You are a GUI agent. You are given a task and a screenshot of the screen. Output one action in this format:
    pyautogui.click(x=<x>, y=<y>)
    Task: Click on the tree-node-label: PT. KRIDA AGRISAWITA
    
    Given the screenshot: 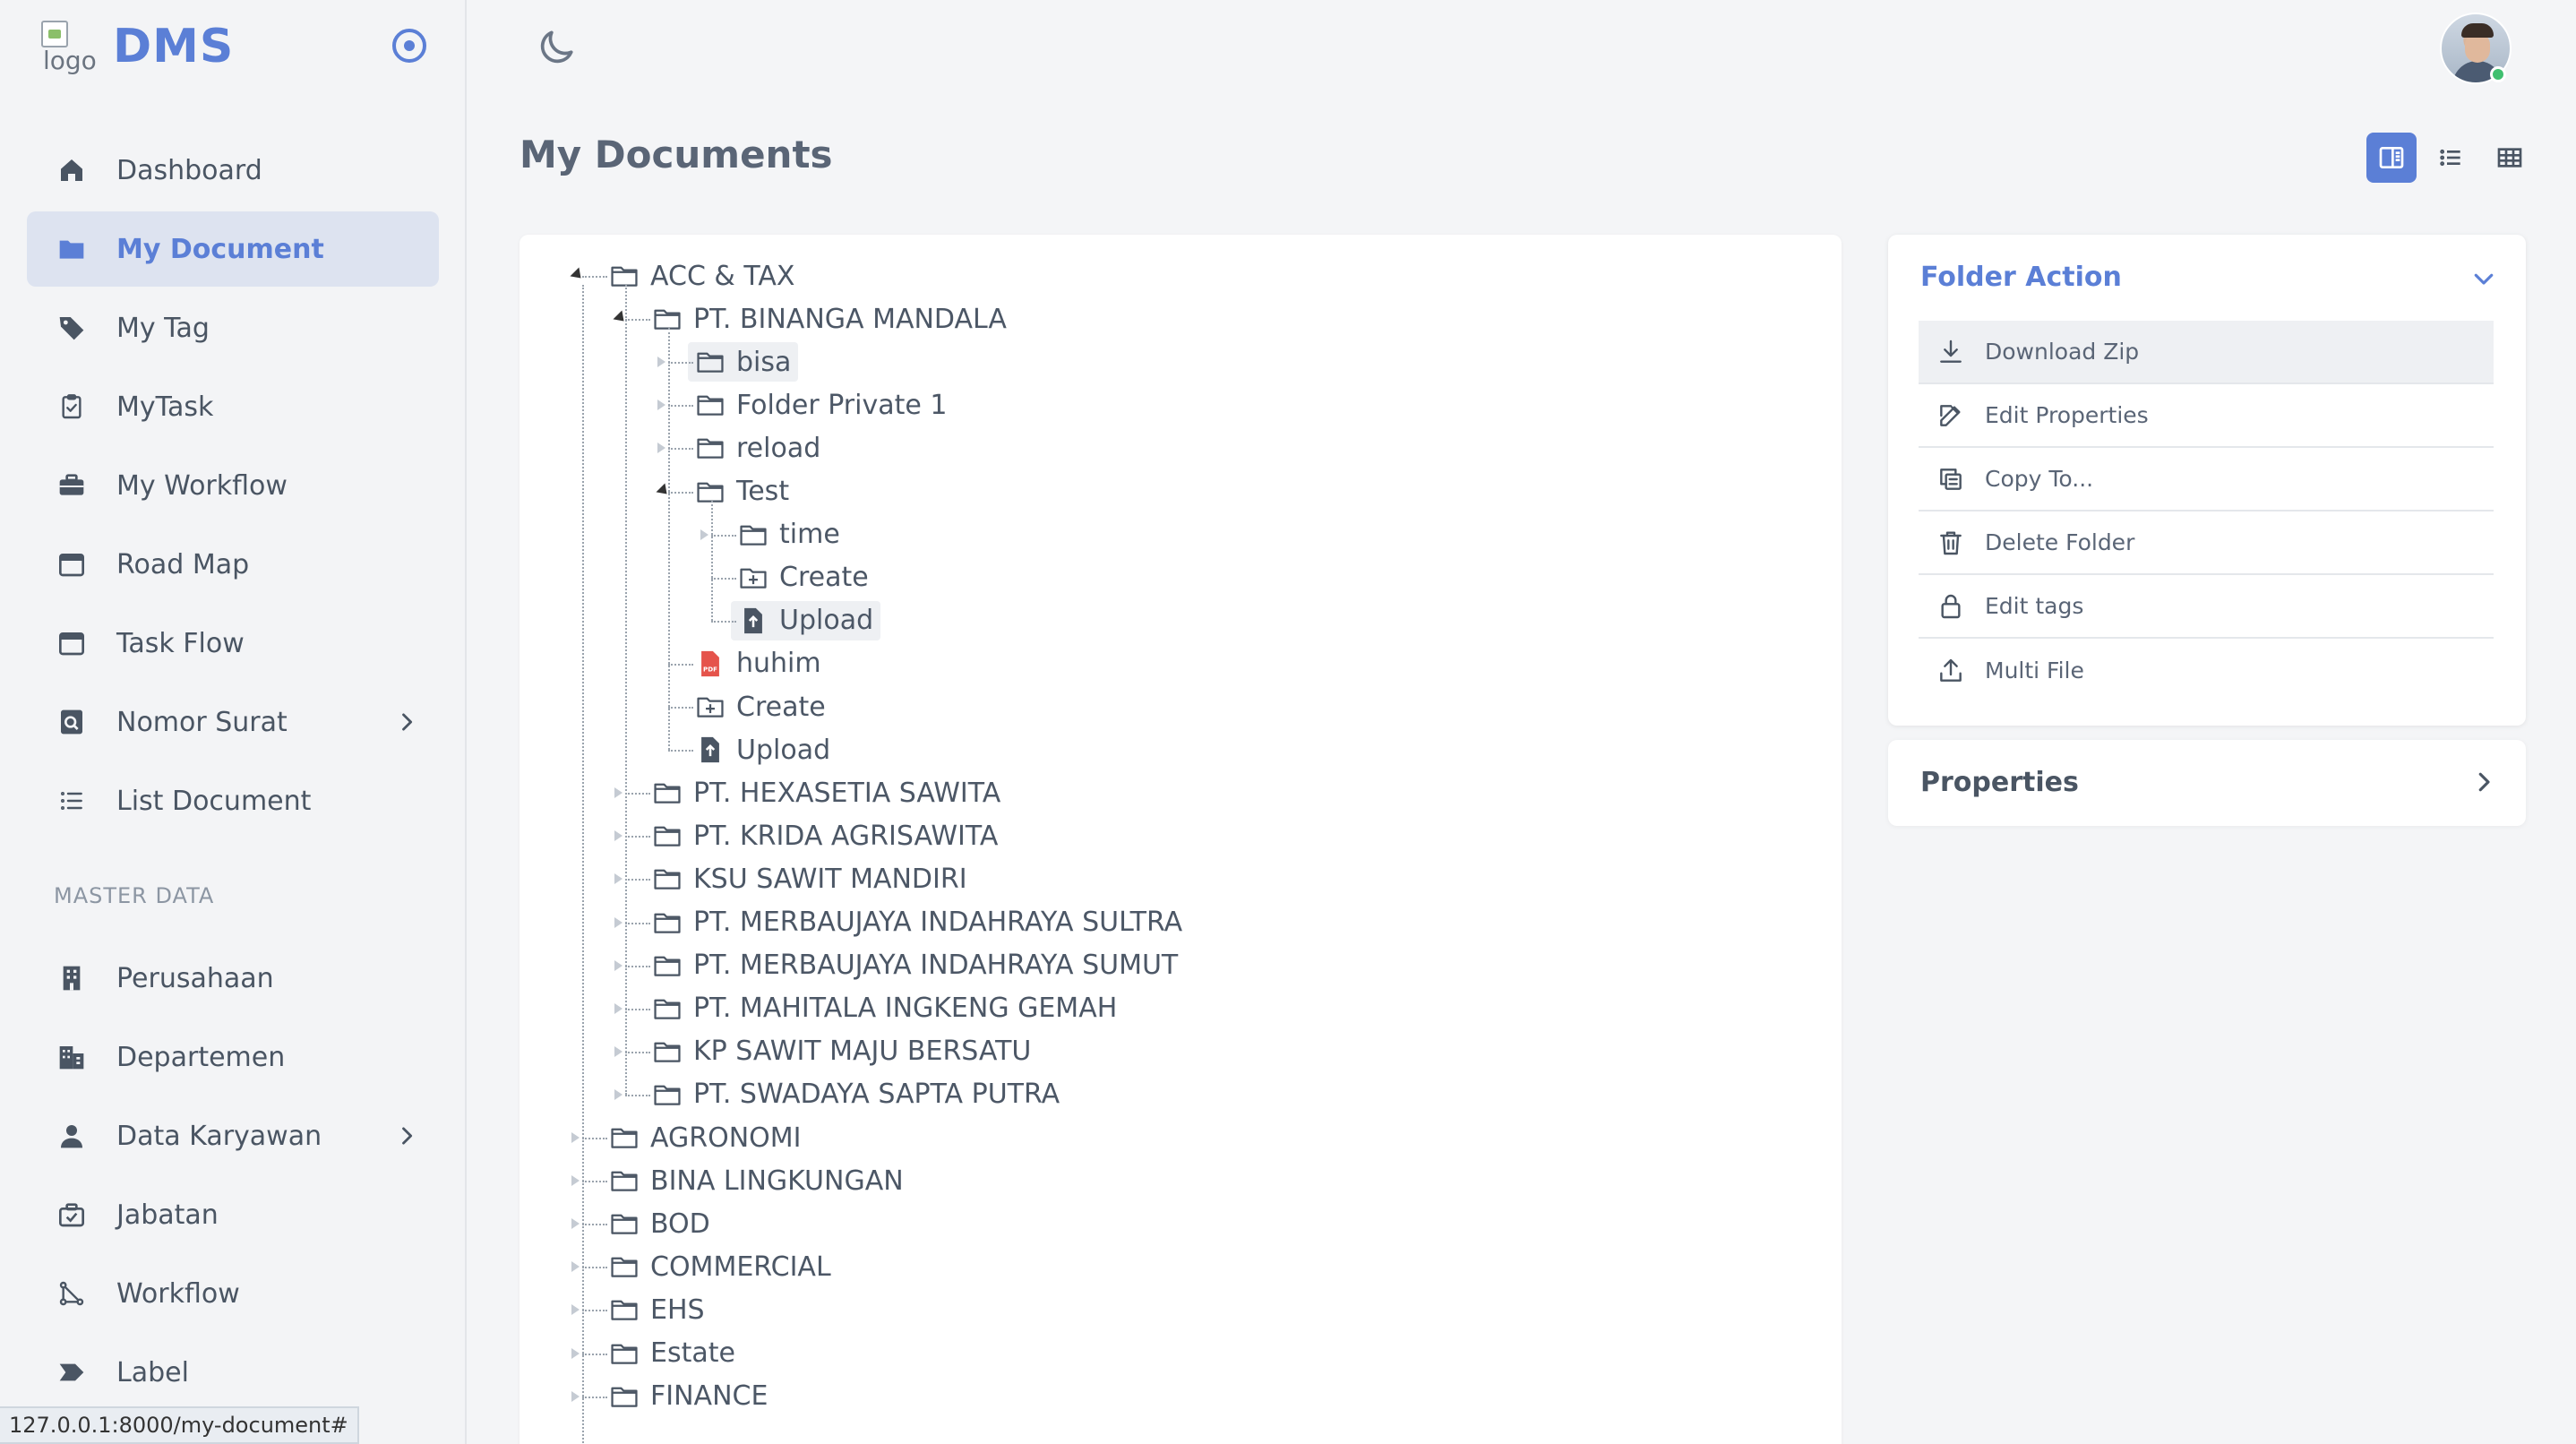 What is the action you would take?
    pyautogui.click(x=846, y=836)
    